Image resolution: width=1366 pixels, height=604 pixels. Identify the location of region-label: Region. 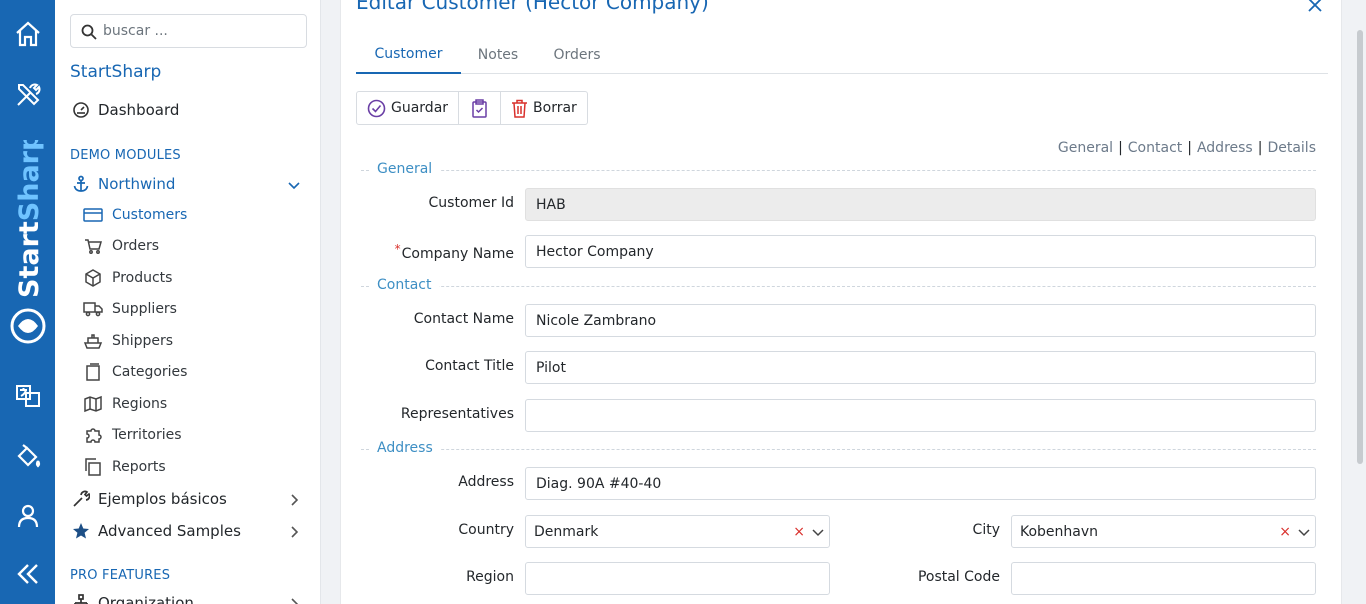
(490, 577).